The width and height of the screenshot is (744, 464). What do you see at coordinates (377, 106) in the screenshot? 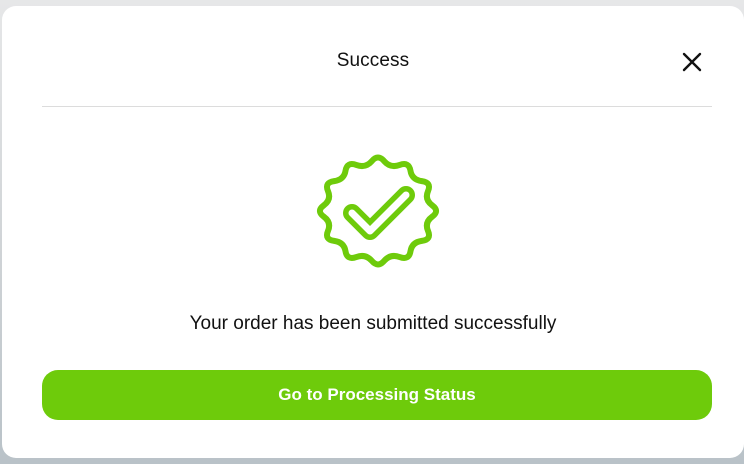
I see `header-divider` at bounding box center [377, 106].